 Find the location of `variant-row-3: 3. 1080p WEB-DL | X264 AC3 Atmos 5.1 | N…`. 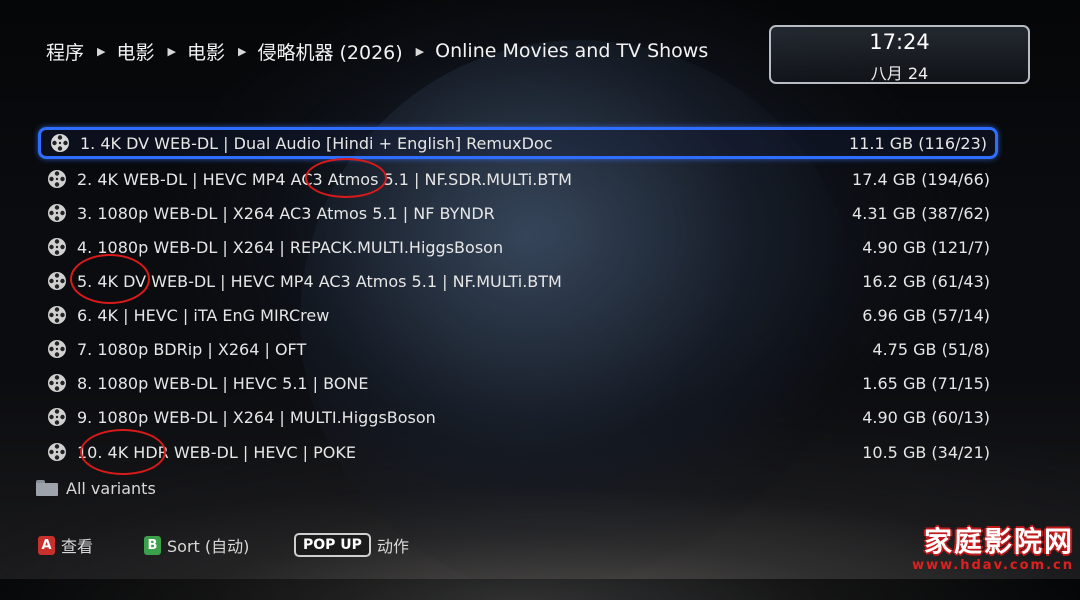

variant-row-3: 3. 1080p WEB-DL | X264 AC3 Atmos 5.1 | N… is located at coordinates (518, 213).